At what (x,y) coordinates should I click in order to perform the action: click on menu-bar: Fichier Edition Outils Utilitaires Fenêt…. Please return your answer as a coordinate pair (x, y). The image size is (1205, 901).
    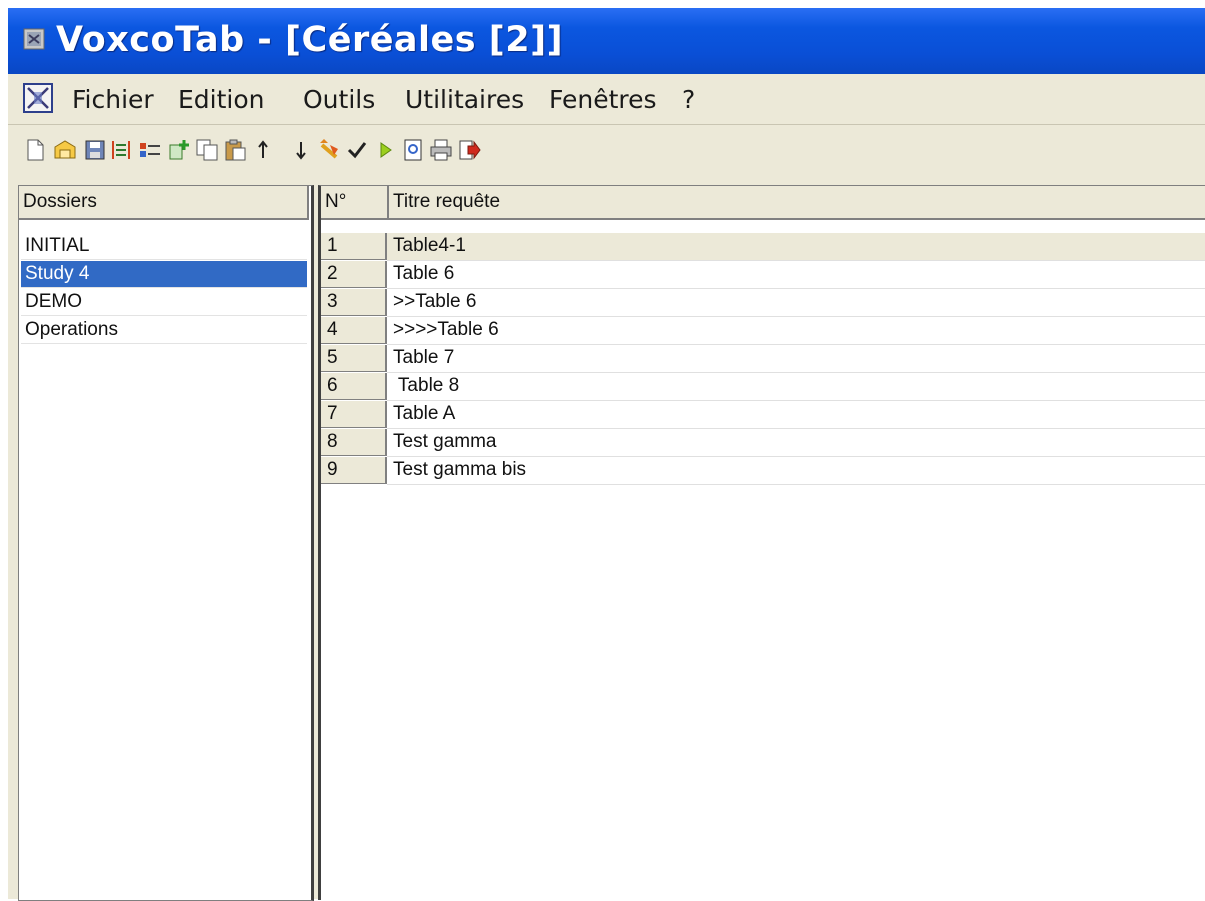
    Looking at the image, I should click on (606, 99).